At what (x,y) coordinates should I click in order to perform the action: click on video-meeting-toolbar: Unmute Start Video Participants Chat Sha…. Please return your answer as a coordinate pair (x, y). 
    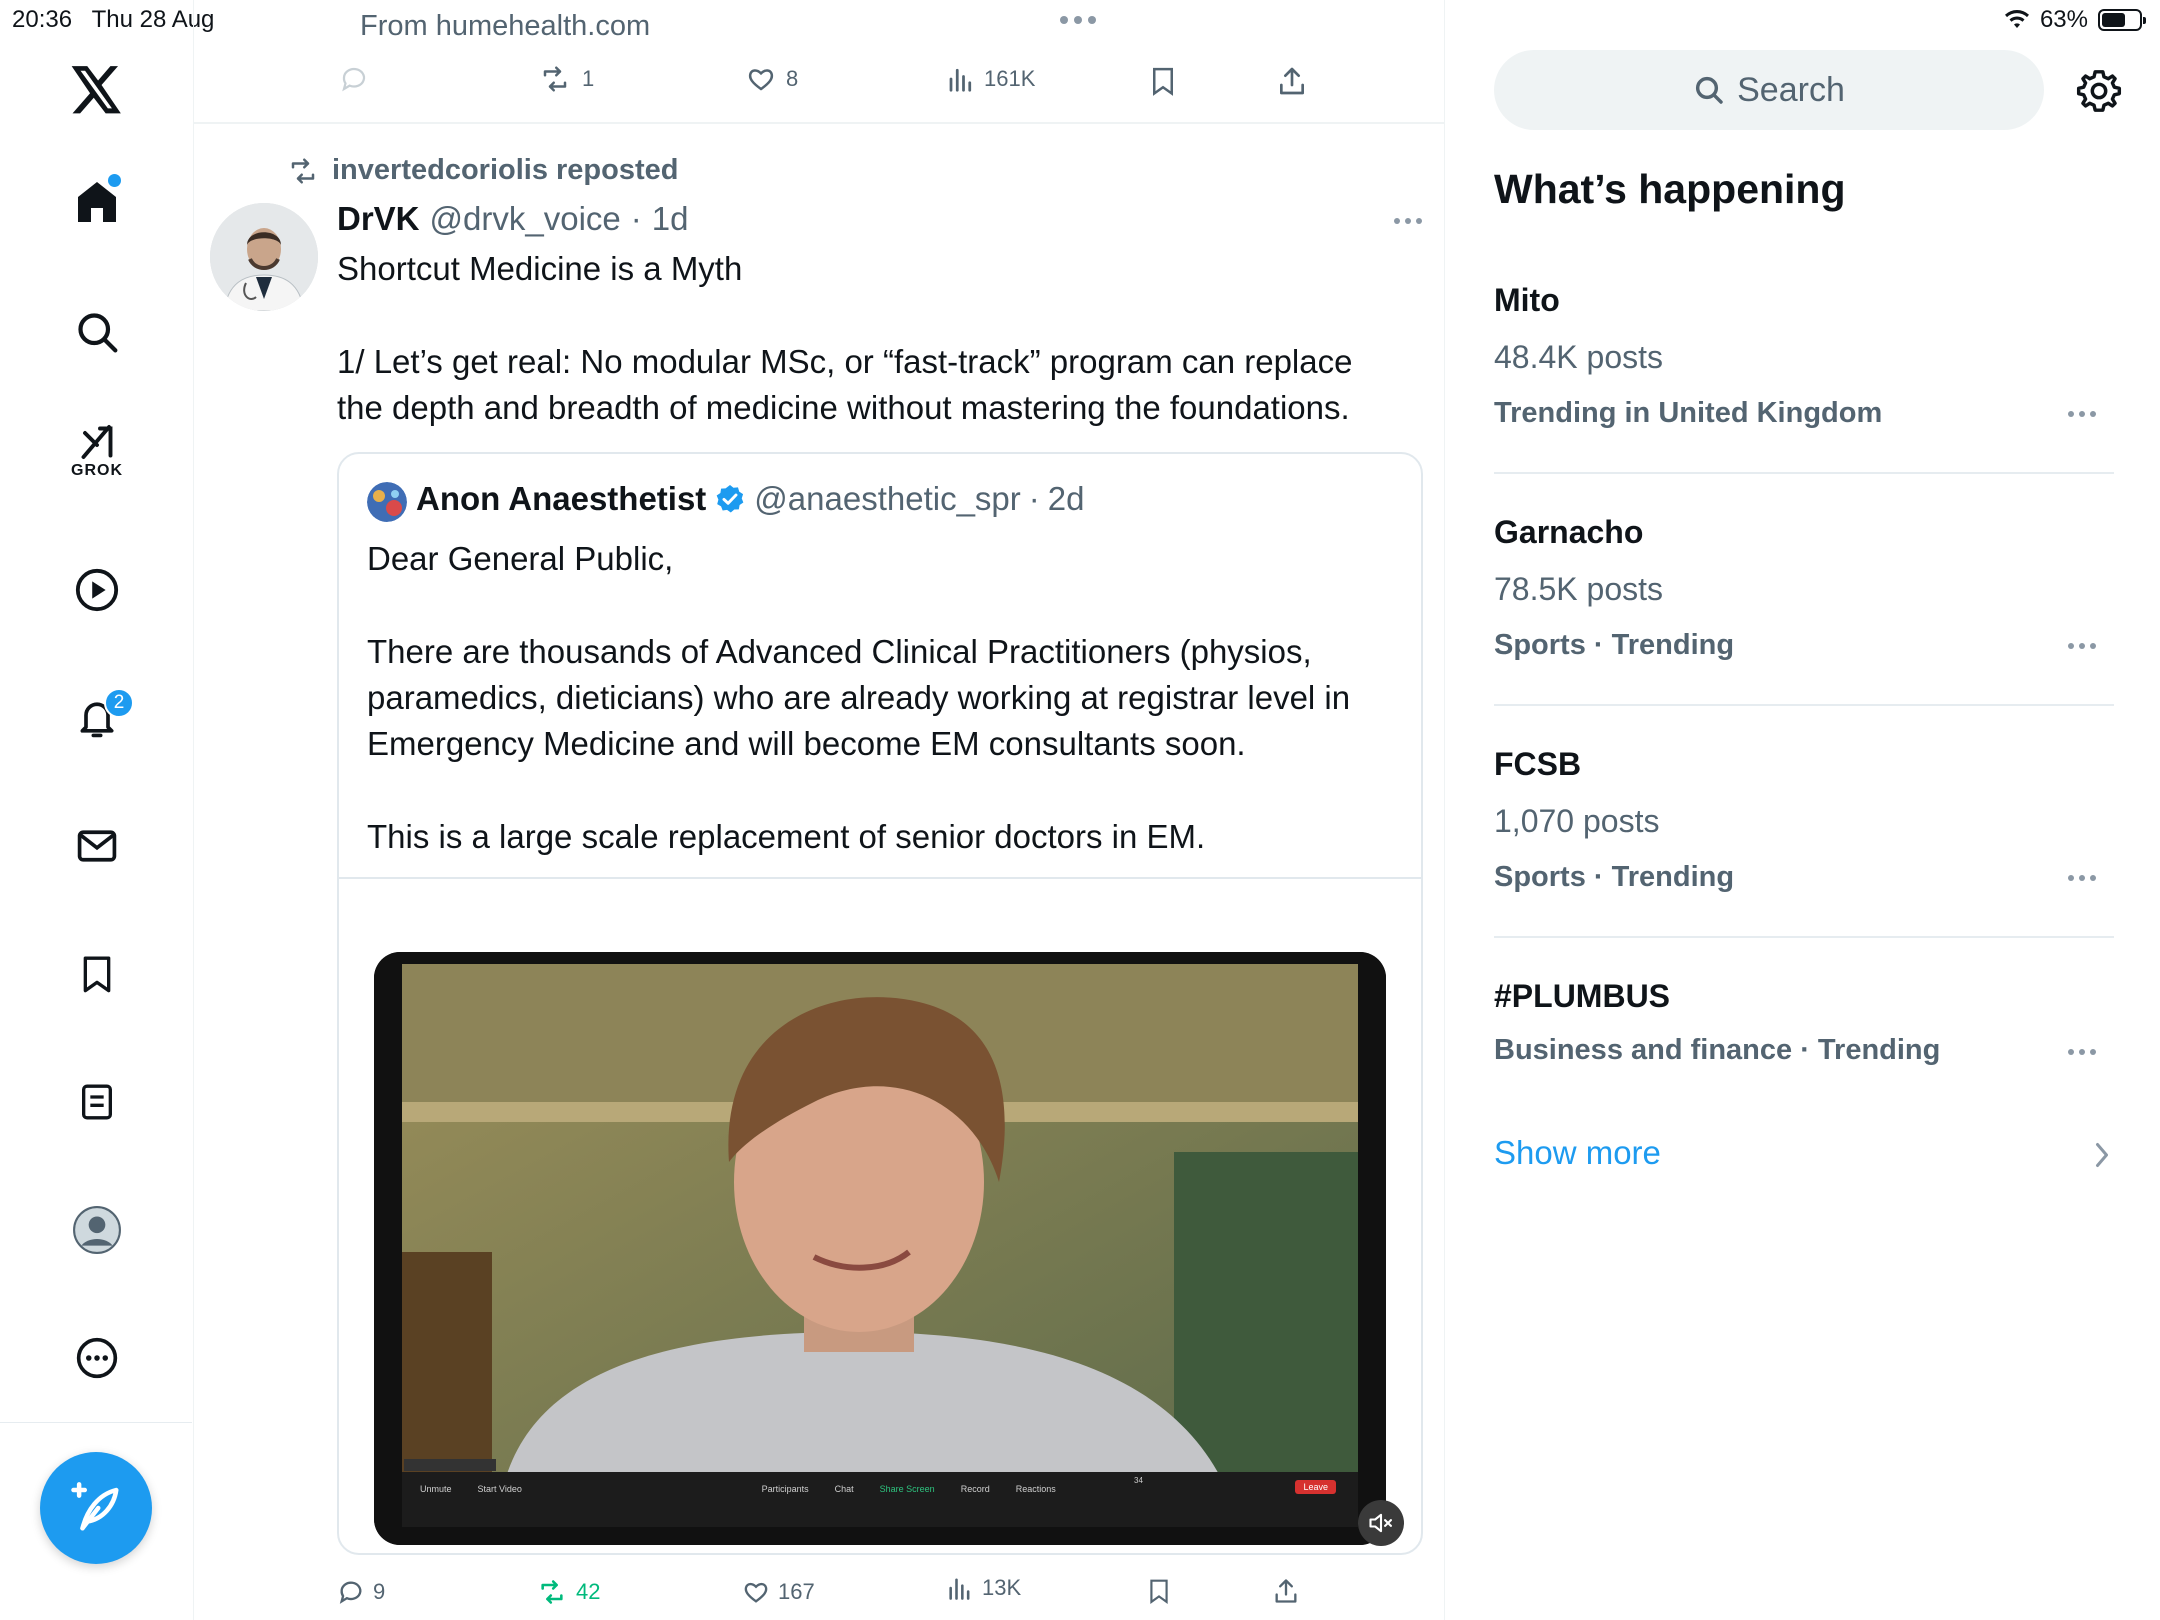
    Looking at the image, I should click on (878, 1487).